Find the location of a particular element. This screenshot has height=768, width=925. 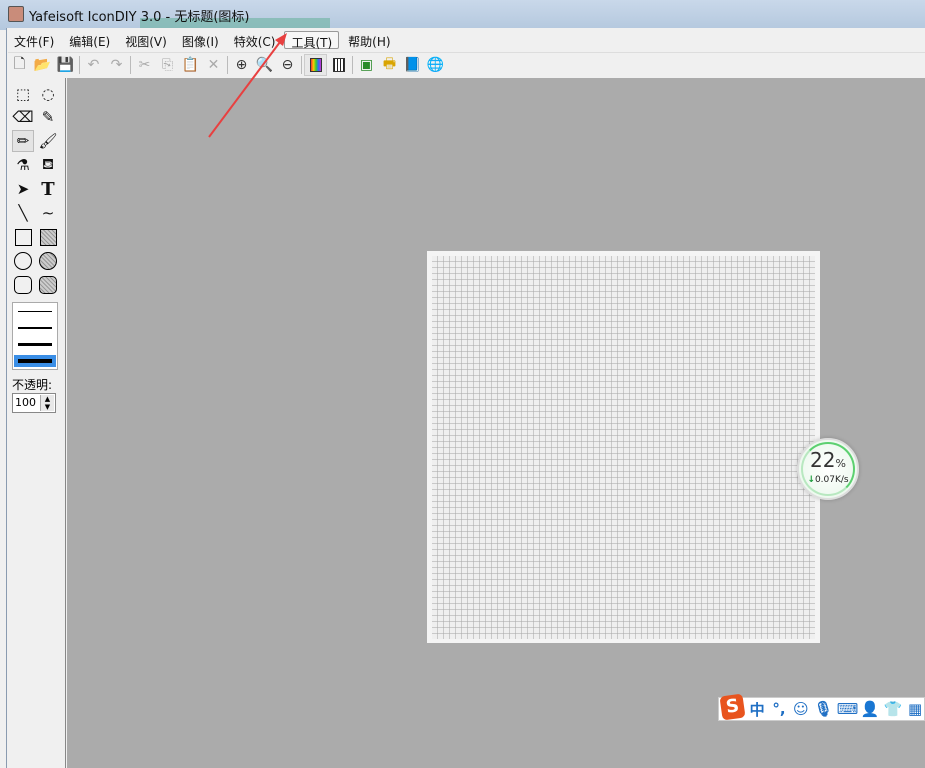

toolbox: ⬚ ◌ ⌫ ✎ ✏ 🖌 ⚗ ⛾ ➤ T ╲ ∼ 不透明: 100 ▲ ▼ is located at coordinates (37, 423).